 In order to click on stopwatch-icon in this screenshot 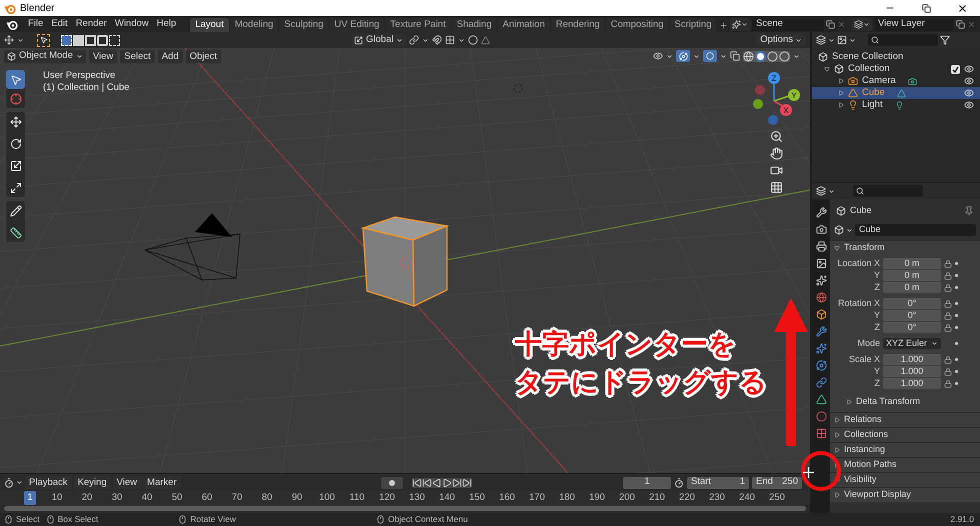, I will do `click(679, 483)`.